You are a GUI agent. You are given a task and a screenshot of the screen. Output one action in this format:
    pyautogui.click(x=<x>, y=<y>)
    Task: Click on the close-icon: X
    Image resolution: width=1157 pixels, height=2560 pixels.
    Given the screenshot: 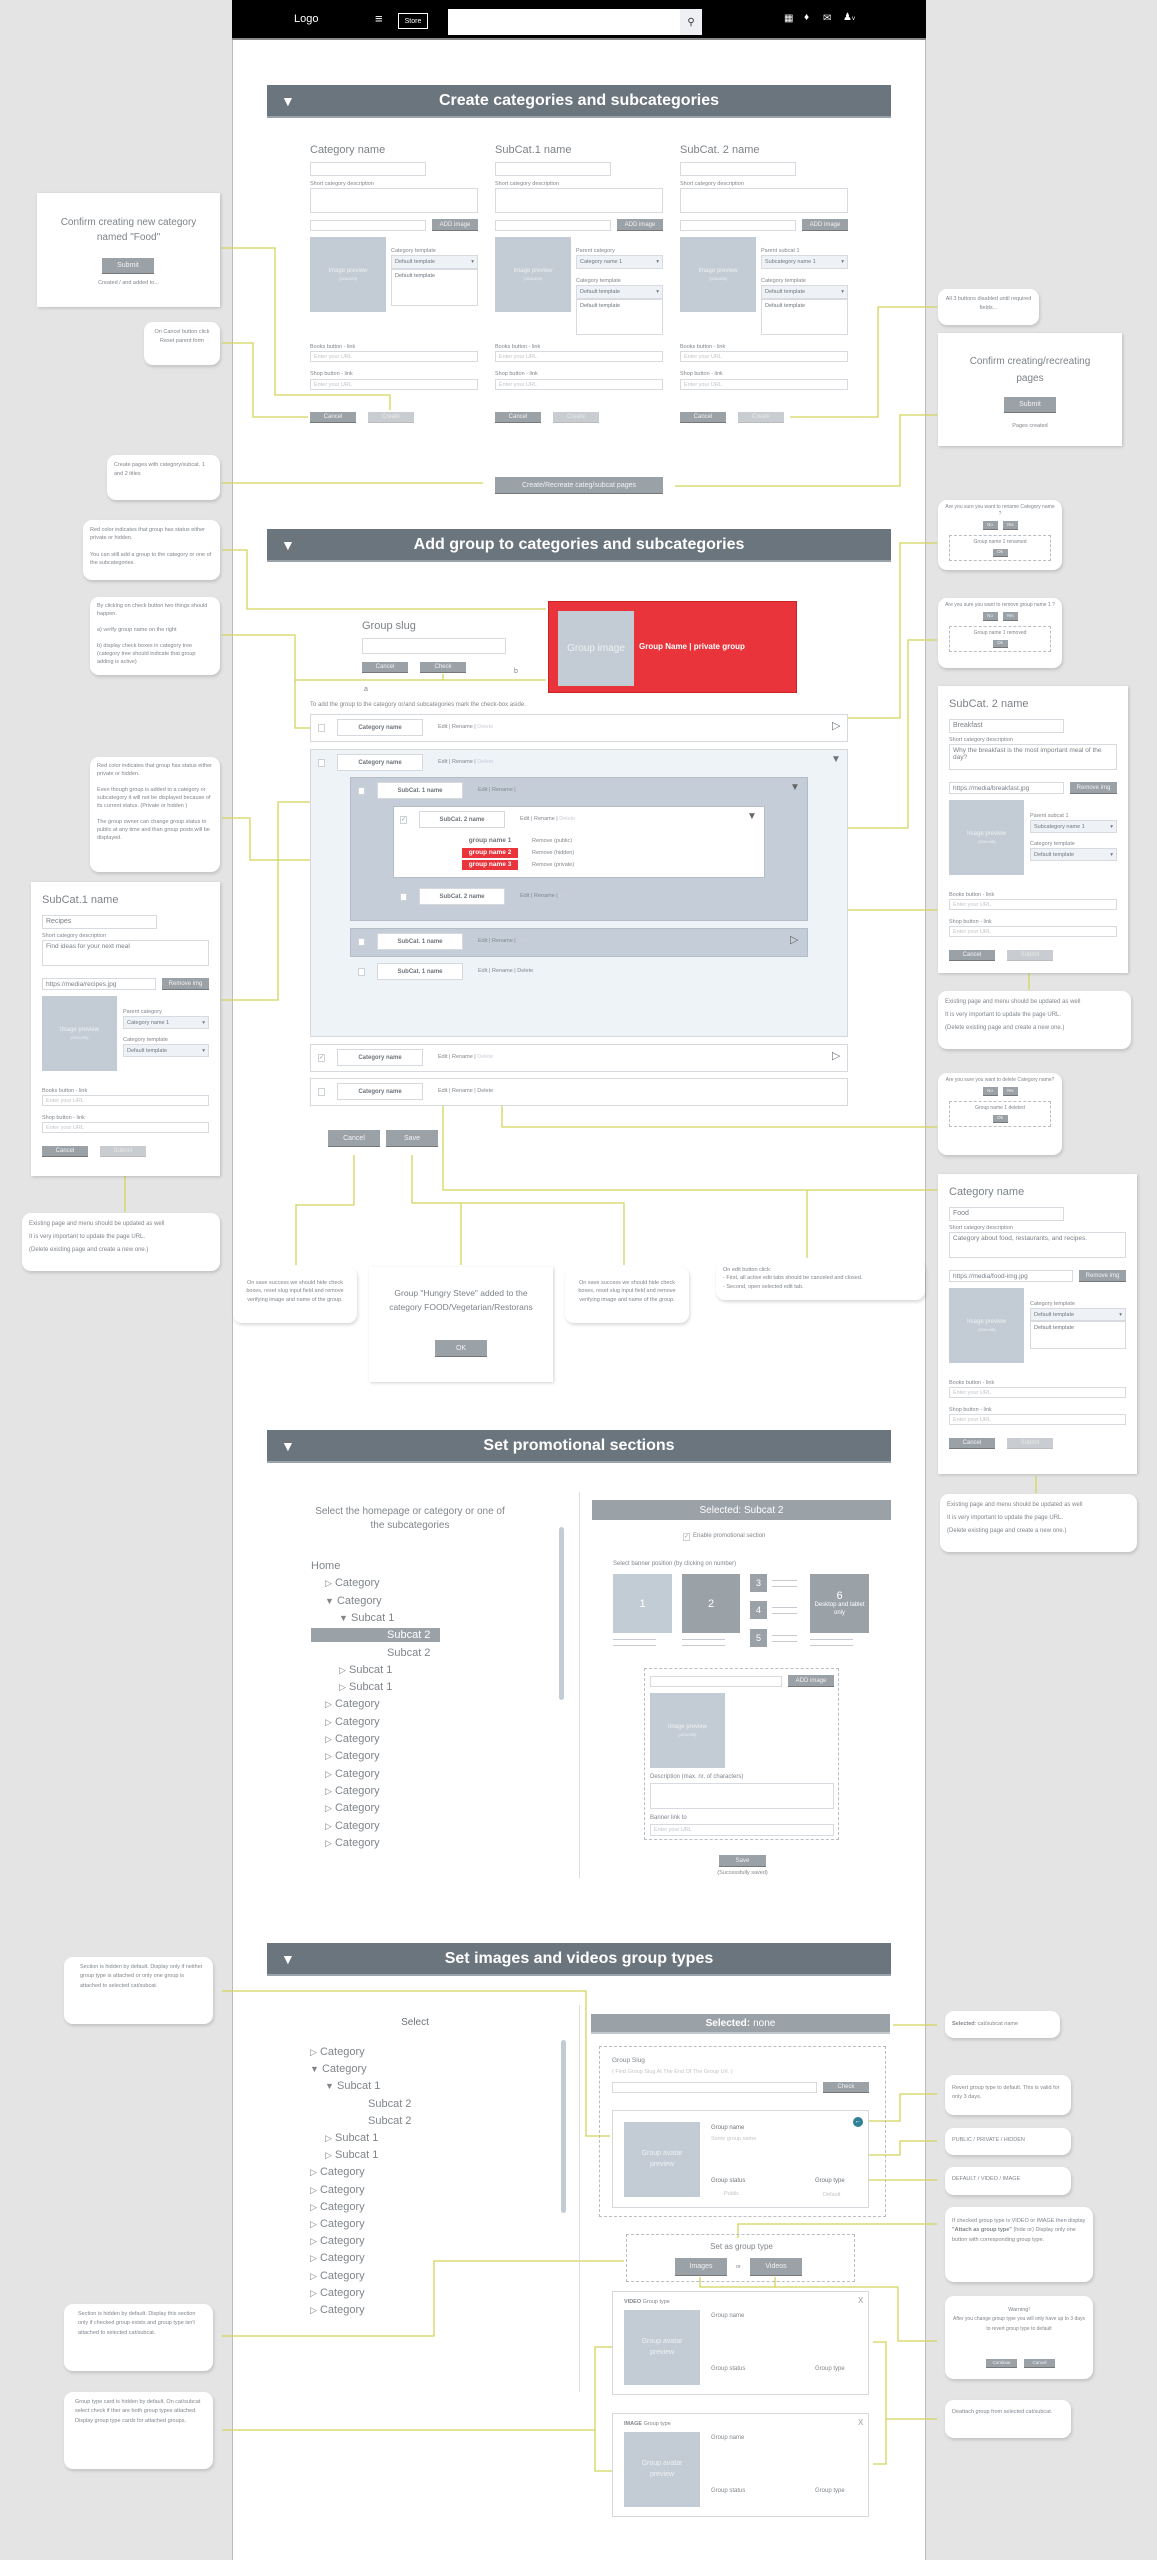 What is the action you would take?
    pyautogui.click(x=860, y=2422)
    